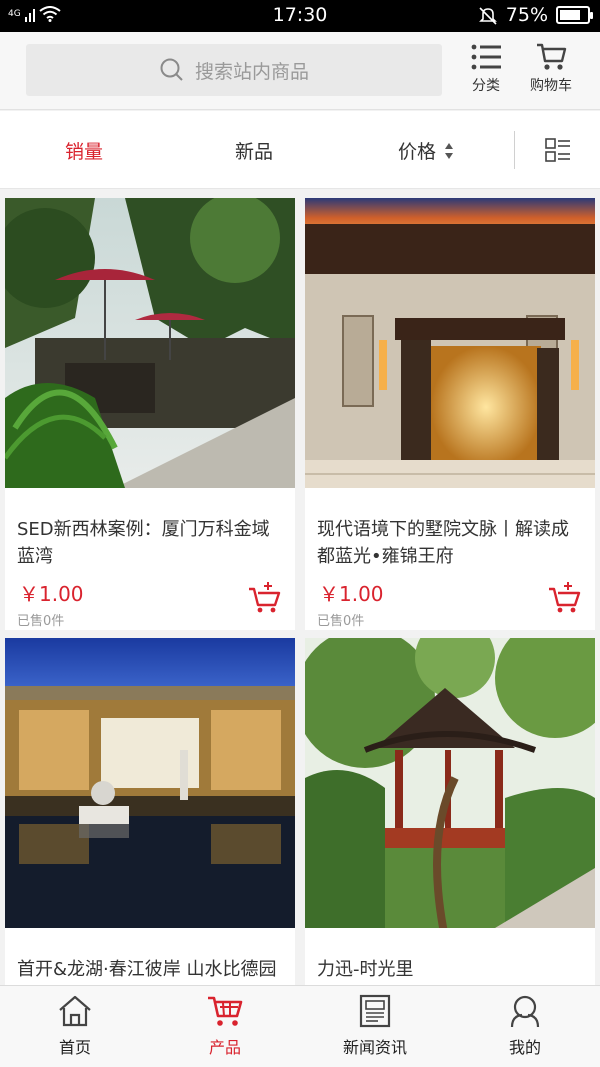  What do you see at coordinates (74, 1047) in the screenshot?
I see `tab-home-label: 首页` at bounding box center [74, 1047].